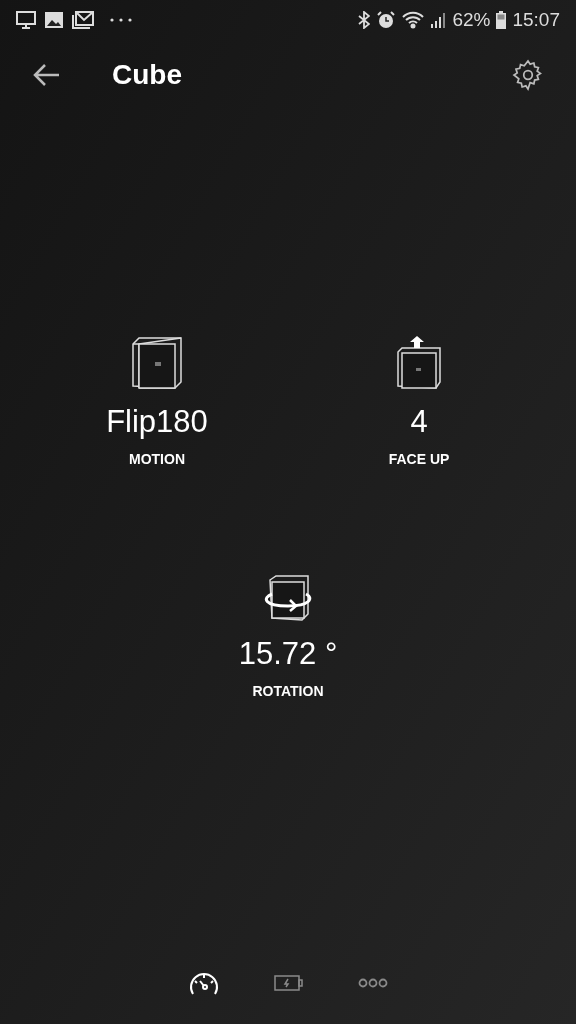 This screenshot has height=1024, width=576. I want to click on metric-value: Flip180, so click(157, 421).